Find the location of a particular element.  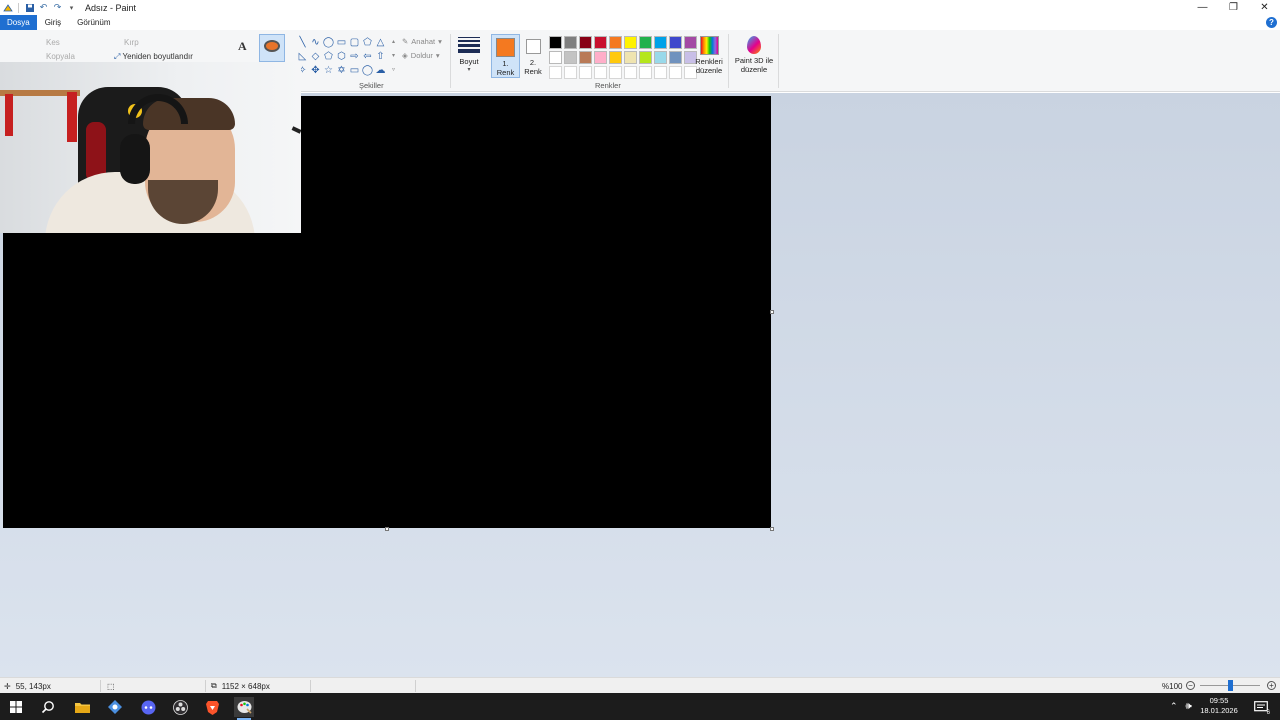

chat-app-icon is located at coordinates (148, 707).